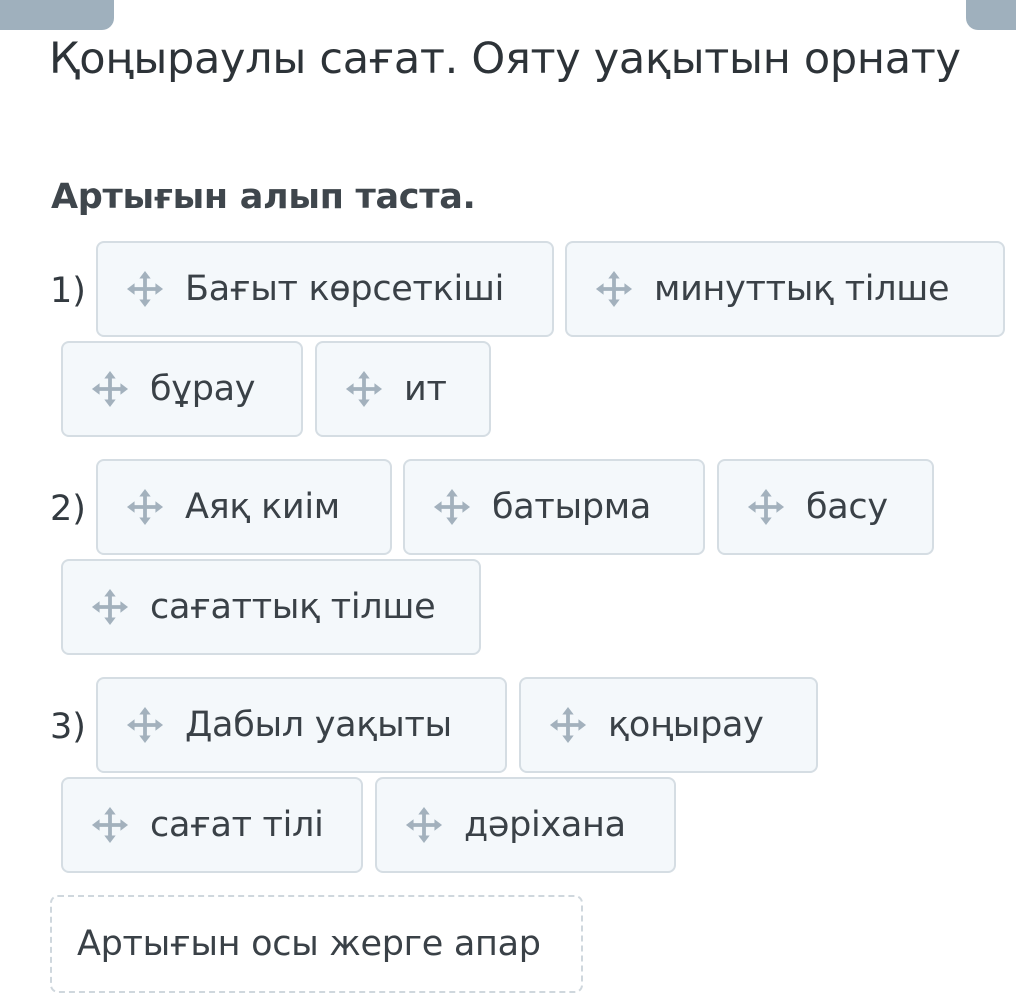 This screenshot has width=1016, height=994. I want to click on option-label: Аяқ киім, so click(262, 507).